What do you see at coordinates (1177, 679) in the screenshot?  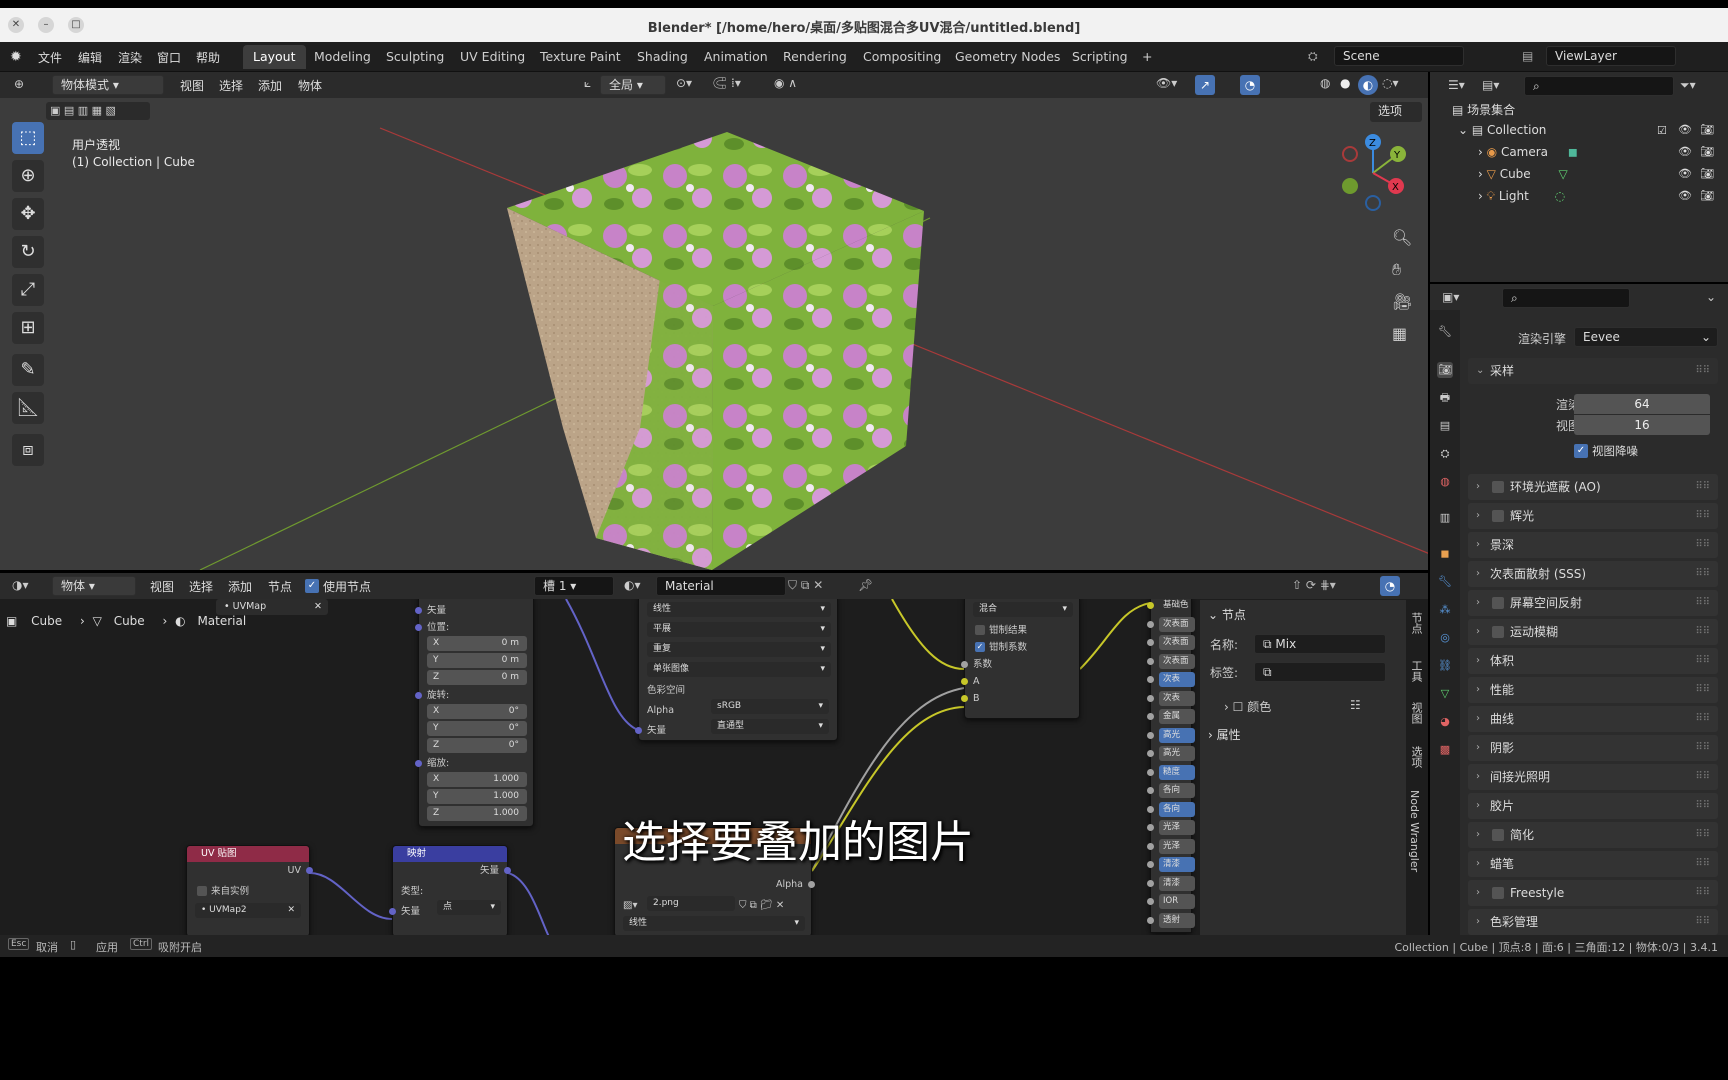 I see `bsdf-input-4: 次表` at bounding box center [1177, 679].